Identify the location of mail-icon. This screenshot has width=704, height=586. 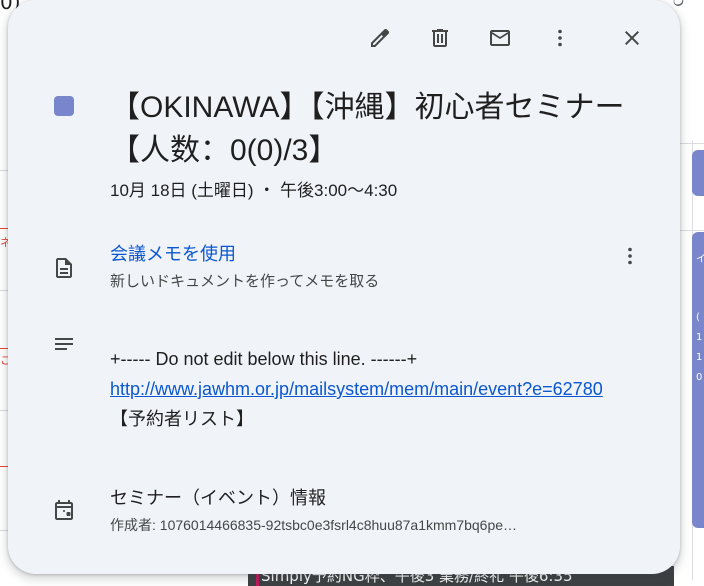
(500, 40).